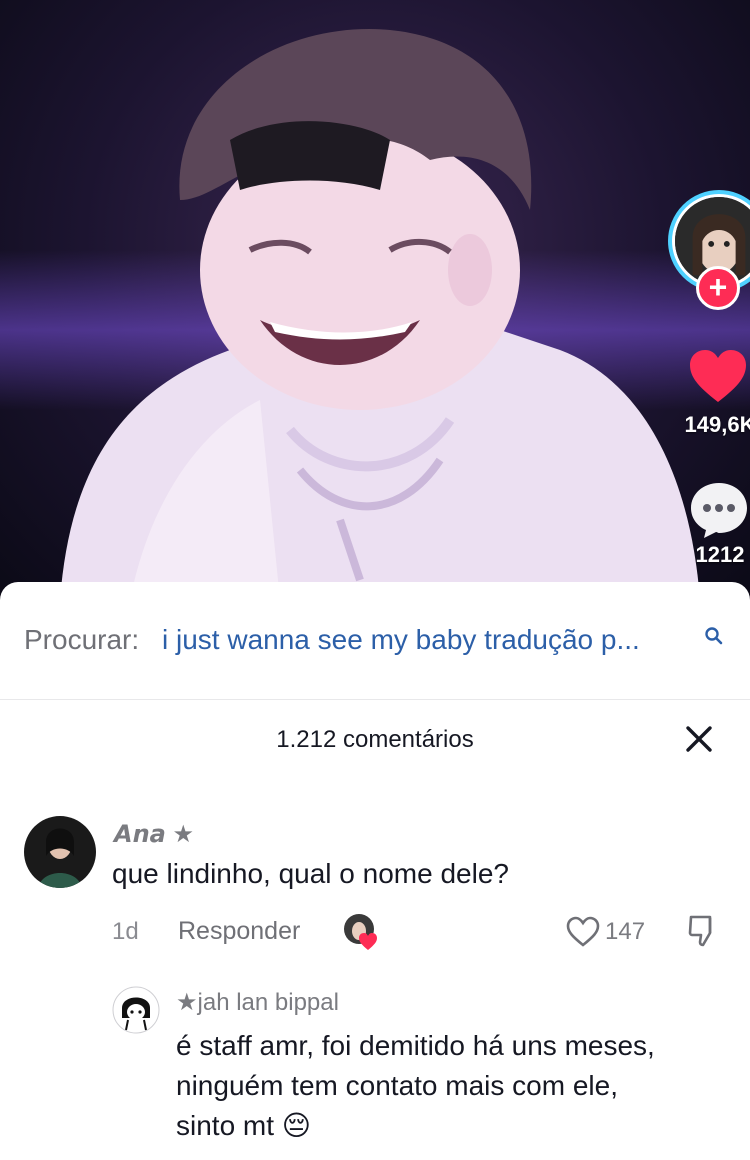 This screenshot has height=1160, width=750. I want to click on comment-text: que lindinho, qual o nome dele?, so click(310, 873).